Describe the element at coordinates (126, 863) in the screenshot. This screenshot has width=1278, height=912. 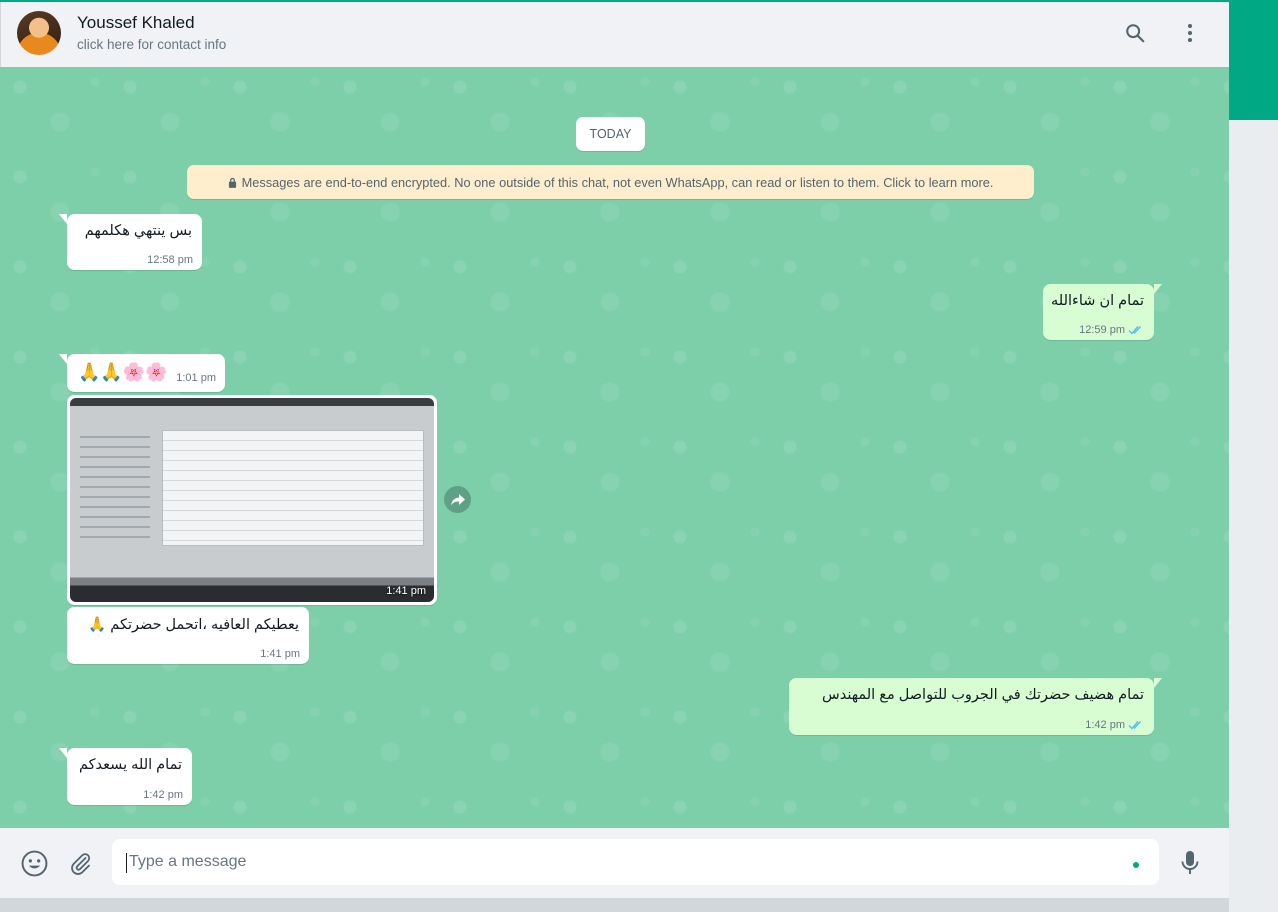
I see `text-caret` at that location.